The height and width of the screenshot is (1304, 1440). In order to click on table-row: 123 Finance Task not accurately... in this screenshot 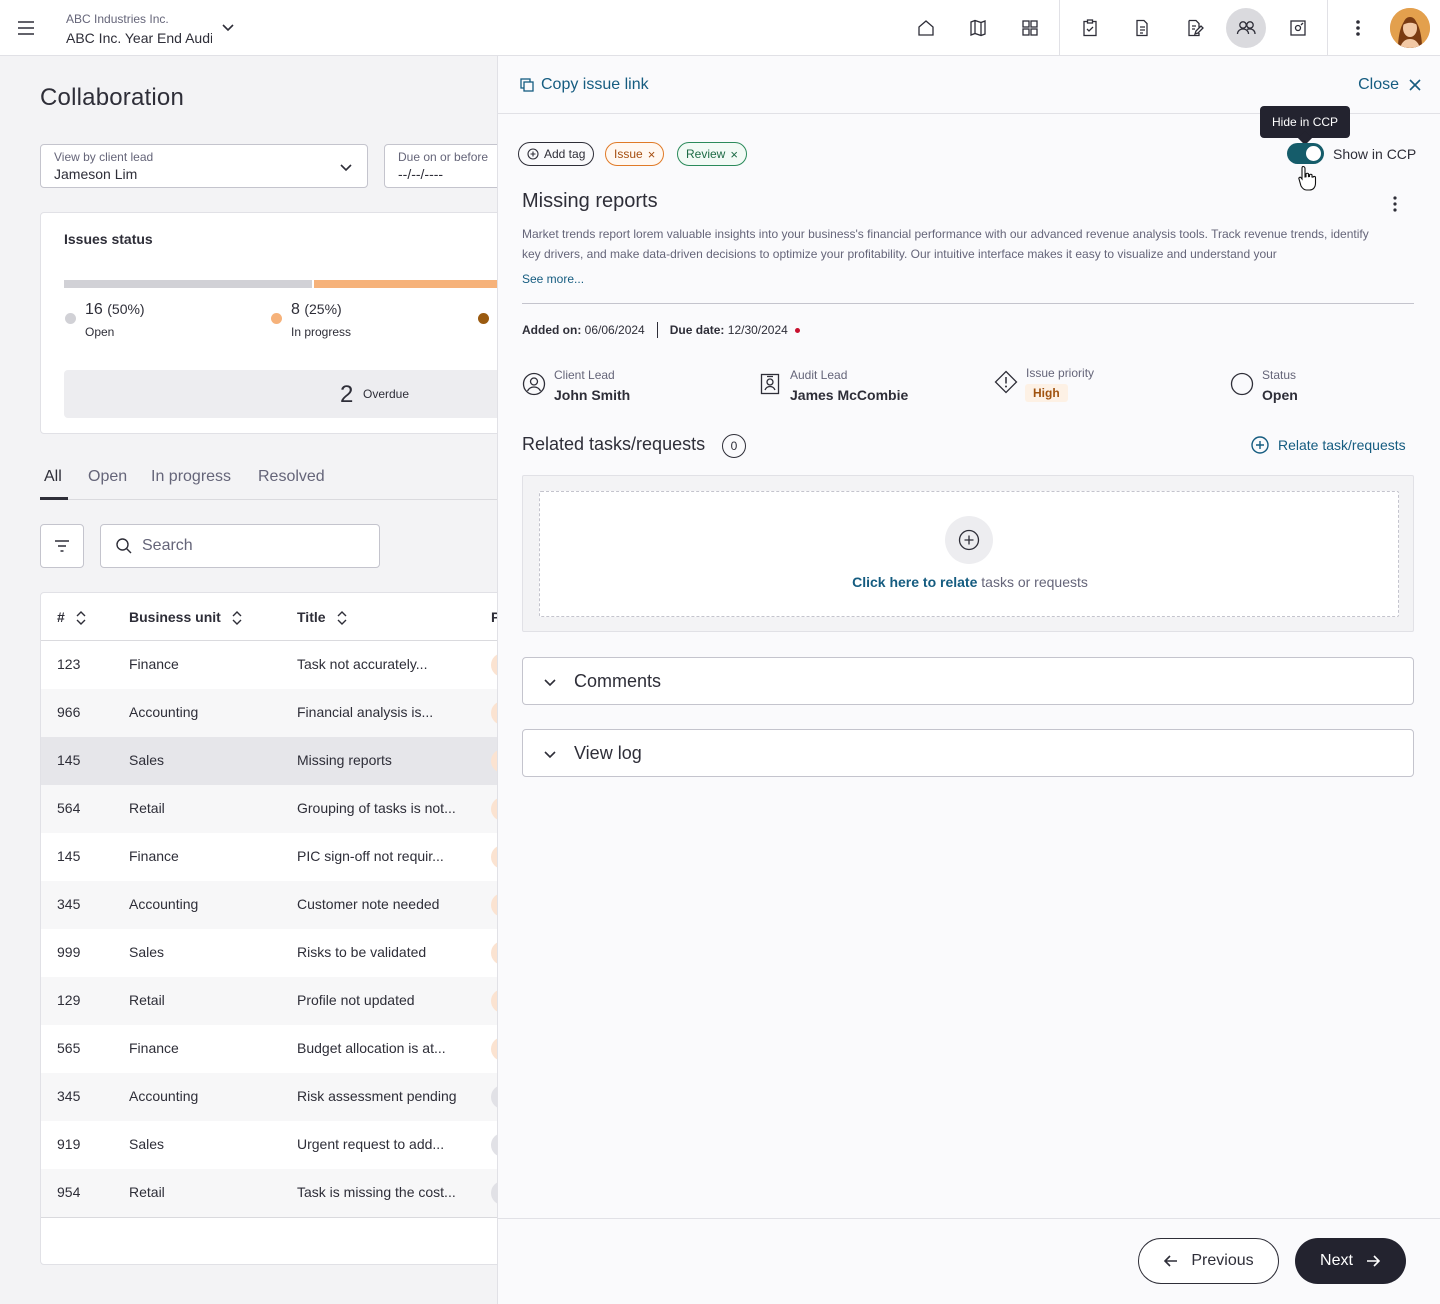, I will do `click(269, 665)`.